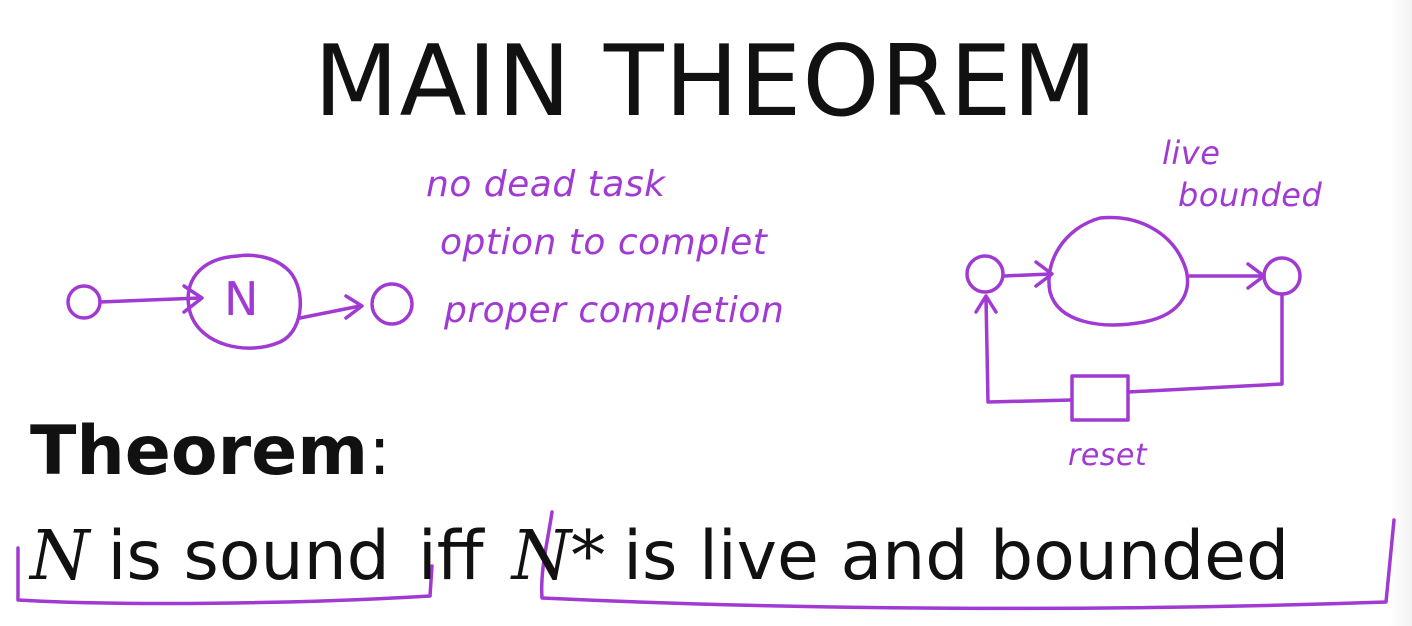 The image size is (1412, 626). Describe the element at coordinates (985, 274) in the screenshot. I see `star-input-place-circle` at that location.